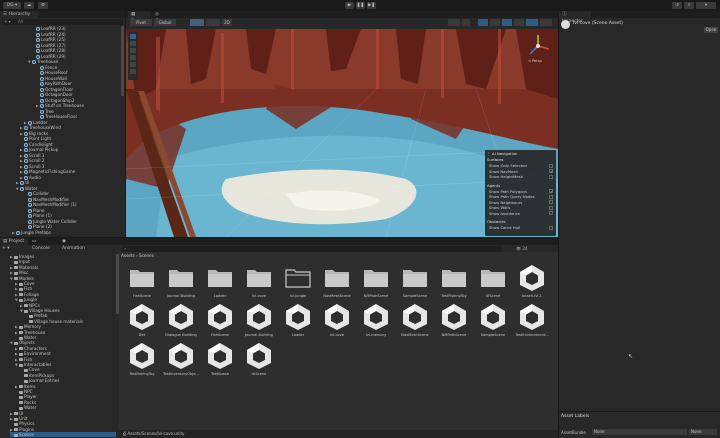 The image size is (720, 438). I want to click on hierarchy-row: Fence, so click(46, 67).